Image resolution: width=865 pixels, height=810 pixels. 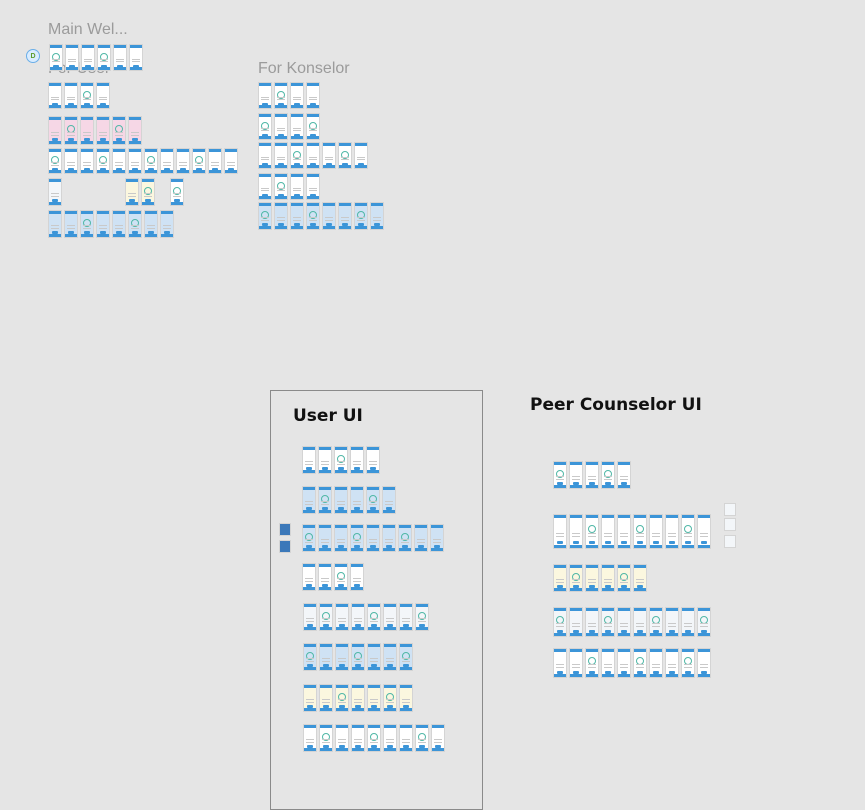 I want to click on frame-label-for-konselor: For Konselor, so click(x=304, y=69).